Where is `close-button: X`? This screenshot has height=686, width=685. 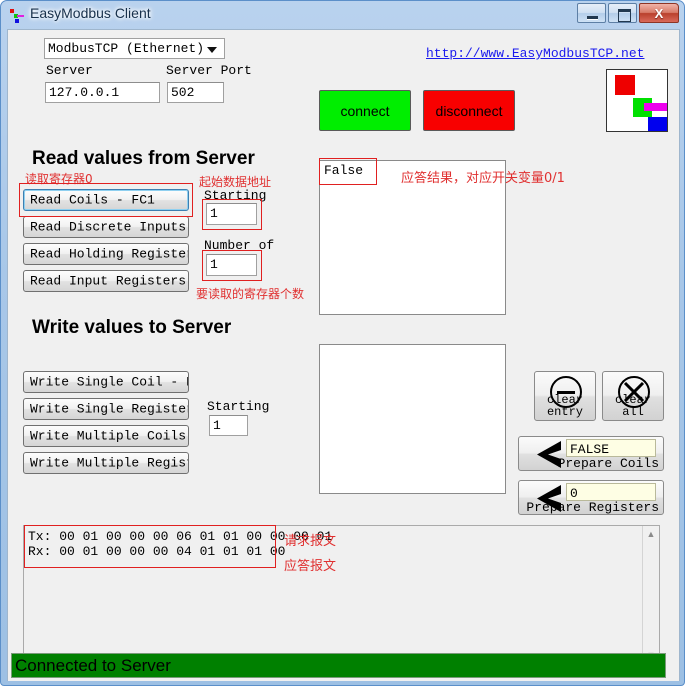
close-button: X is located at coordinates (659, 13).